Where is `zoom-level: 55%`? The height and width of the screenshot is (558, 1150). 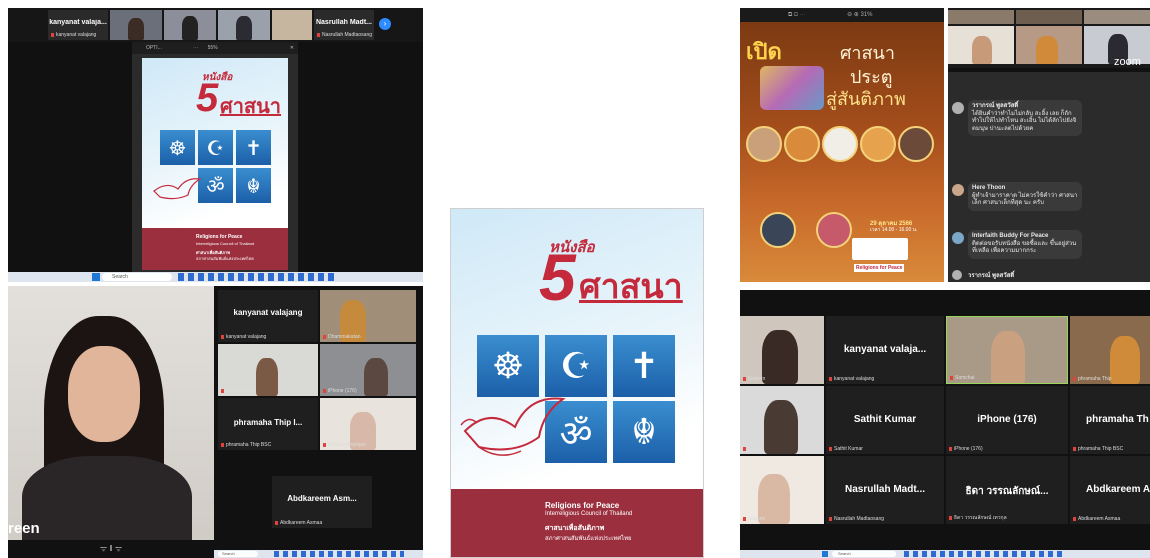
zoom-level: 55% is located at coordinates (212, 48).